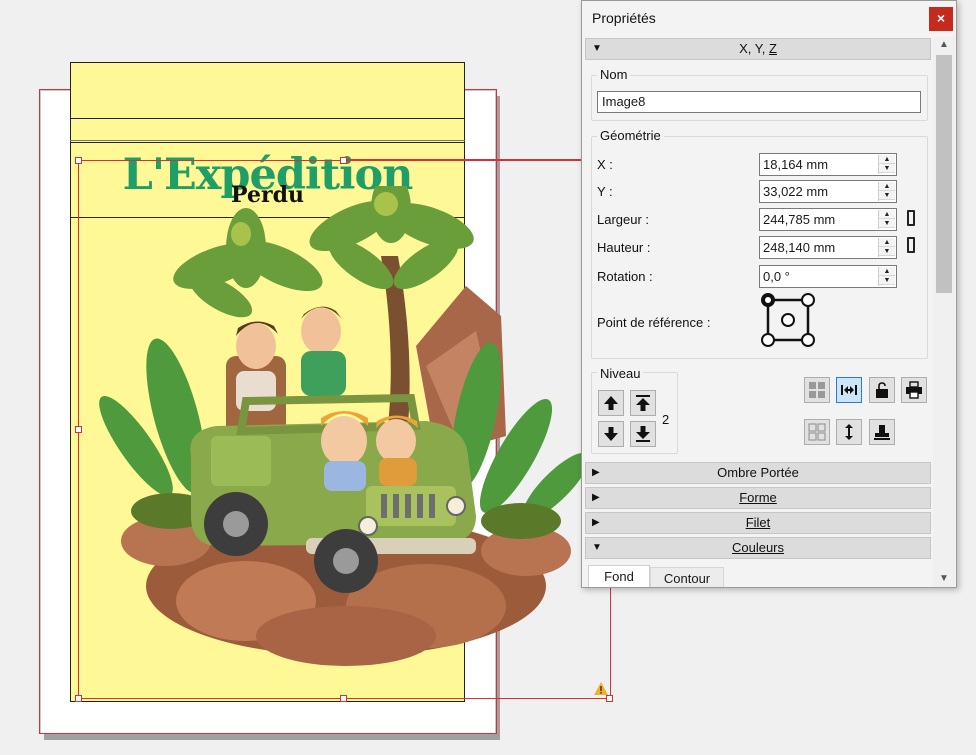  Describe the element at coordinates (463, 159) in the screenshot. I see `selection-leader-line` at that location.